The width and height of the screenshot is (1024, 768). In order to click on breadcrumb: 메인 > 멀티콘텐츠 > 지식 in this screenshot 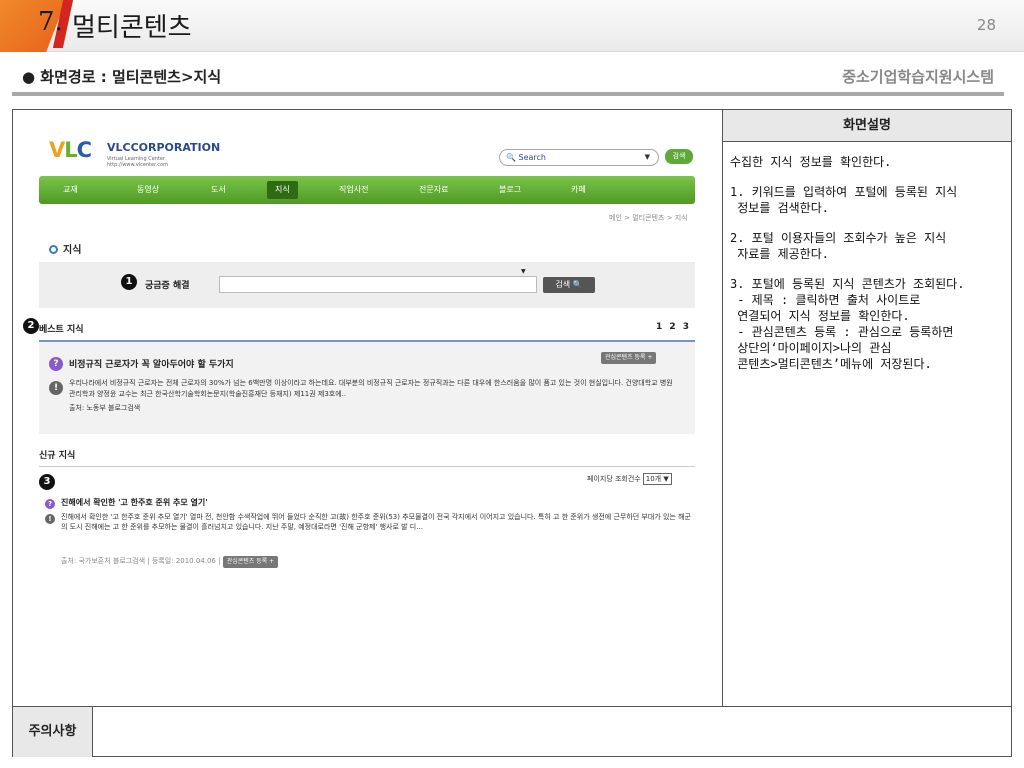, I will do `click(648, 218)`.